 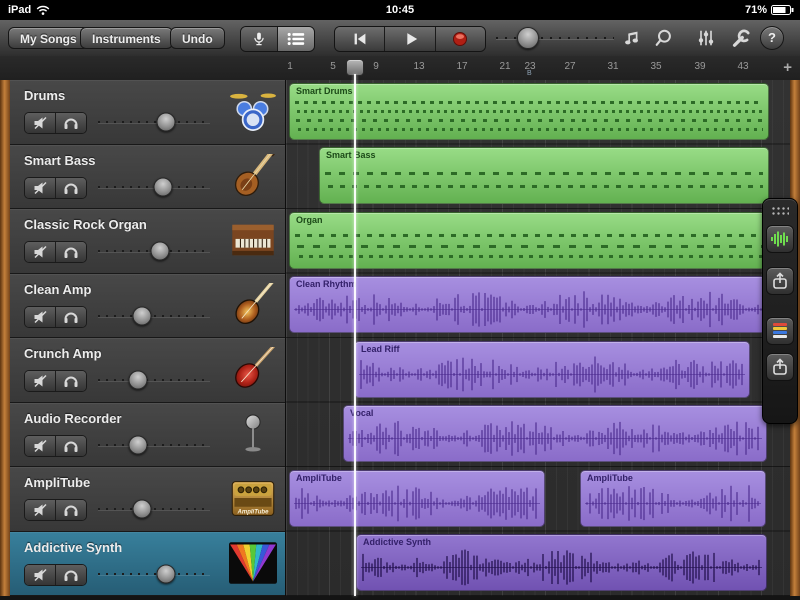 What do you see at coordinates (561, 562) in the screenshot?
I see `region-addictive-synth: Addictive Synth` at bounding box center [561, 562].